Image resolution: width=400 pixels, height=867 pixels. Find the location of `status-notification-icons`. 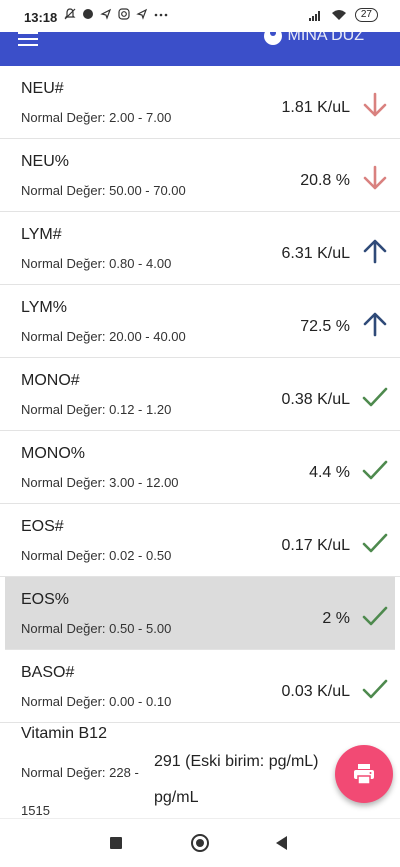

status-notification-icons is located at coordinates (116, 14).